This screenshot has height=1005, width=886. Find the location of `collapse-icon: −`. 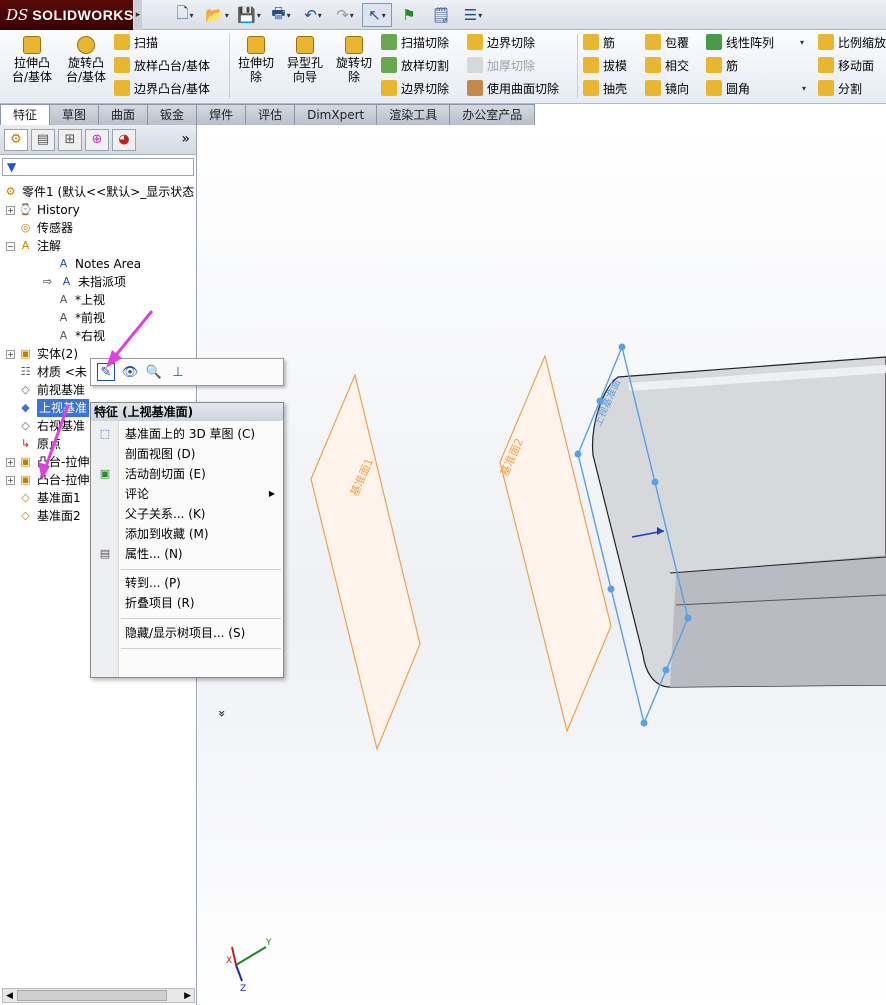

collapse-icon: − is located at coordinates (10, 246).